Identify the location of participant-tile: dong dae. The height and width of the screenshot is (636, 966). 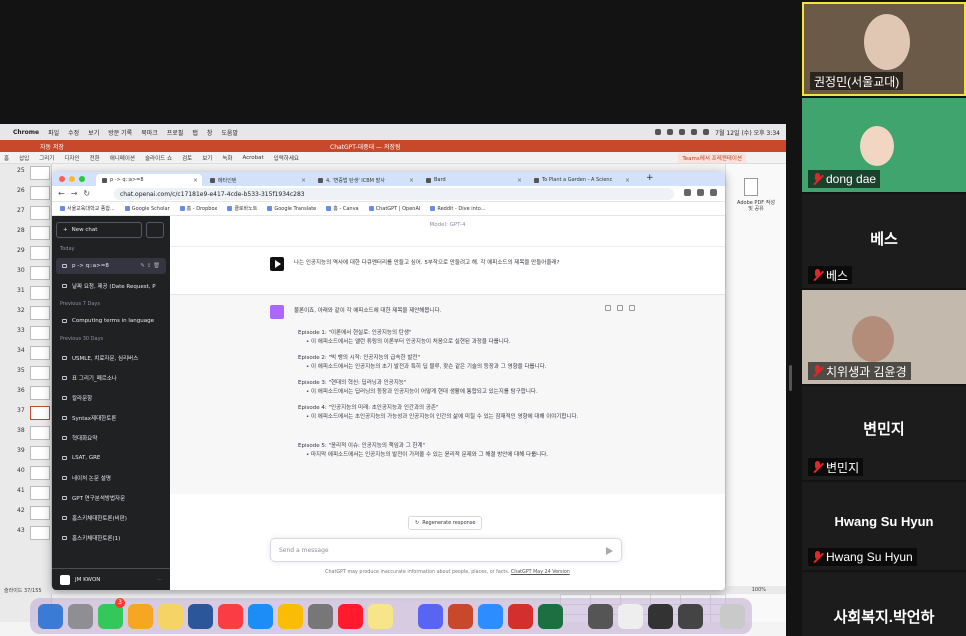
(884, 145).